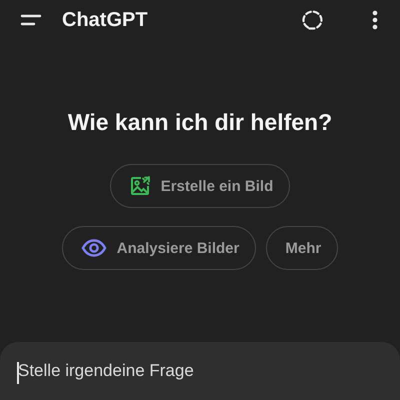 Image resolution: width=400 pixels, height=400 pixels. I want to click on more-options-button, so click(375, 20).